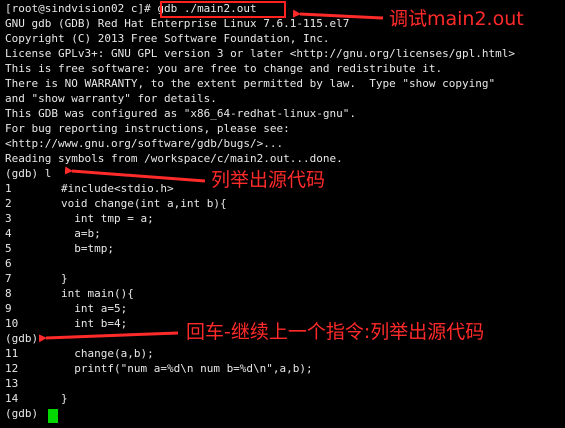 Image resolution: width=565 pixels, height=428 pixels. I want to click on arrow-to-empty-command, so click(108, 337).